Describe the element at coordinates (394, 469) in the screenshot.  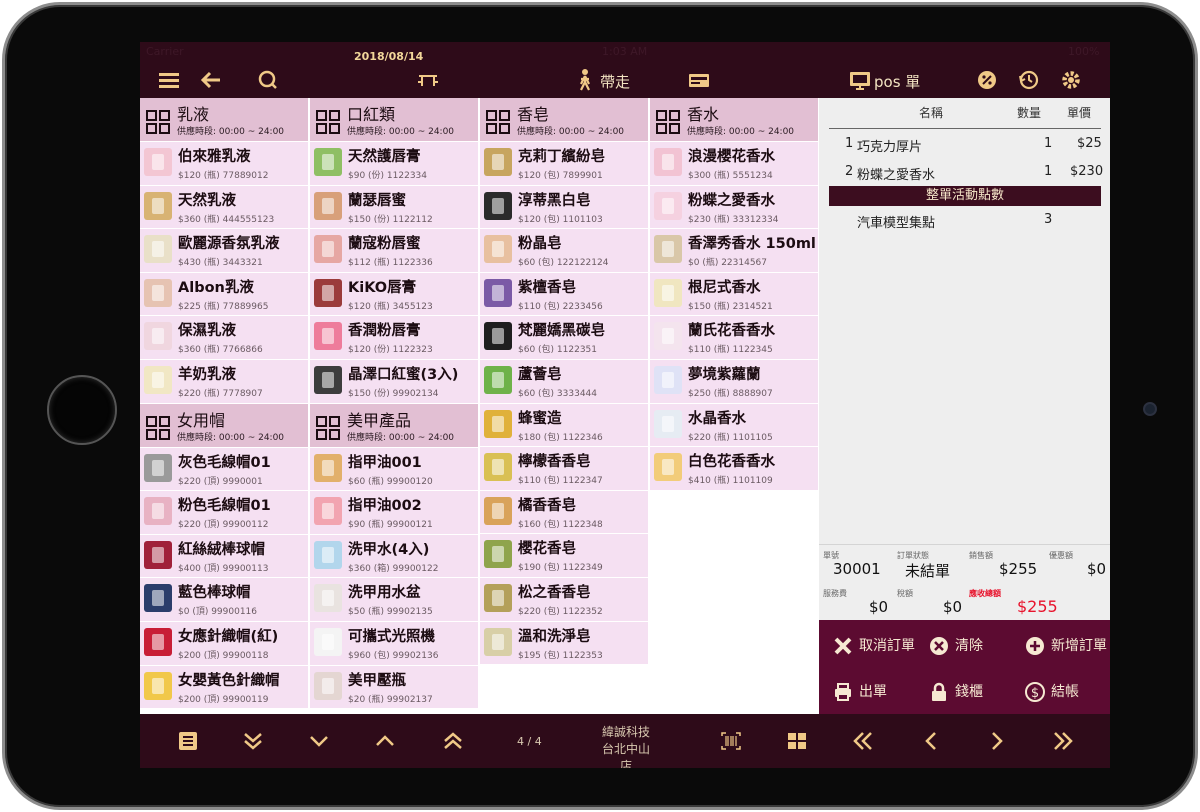
I see `product-tile: 指甲油001 $60 (瓶) 99900120` at that location.